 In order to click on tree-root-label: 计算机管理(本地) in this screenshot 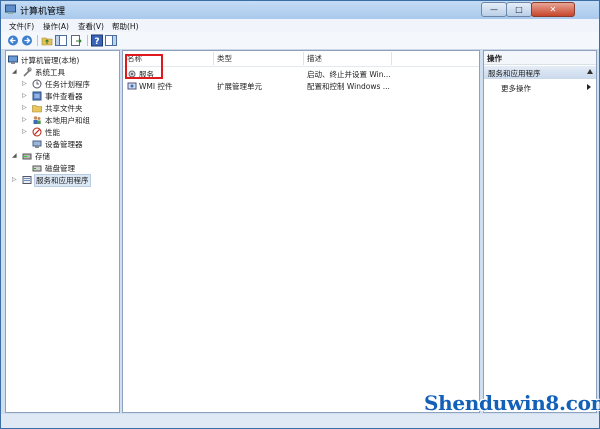, I will do `click(50, 60)`.